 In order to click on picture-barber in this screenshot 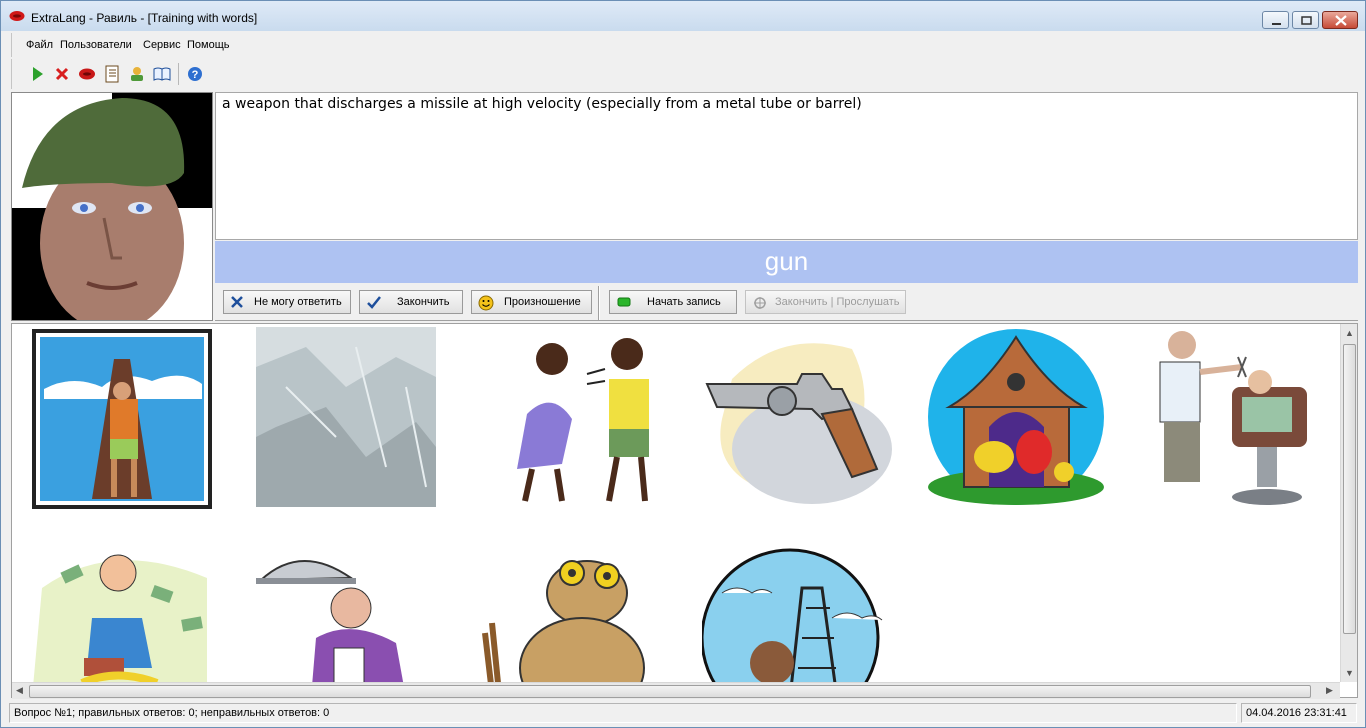, I will do `click(1237, 419)`.